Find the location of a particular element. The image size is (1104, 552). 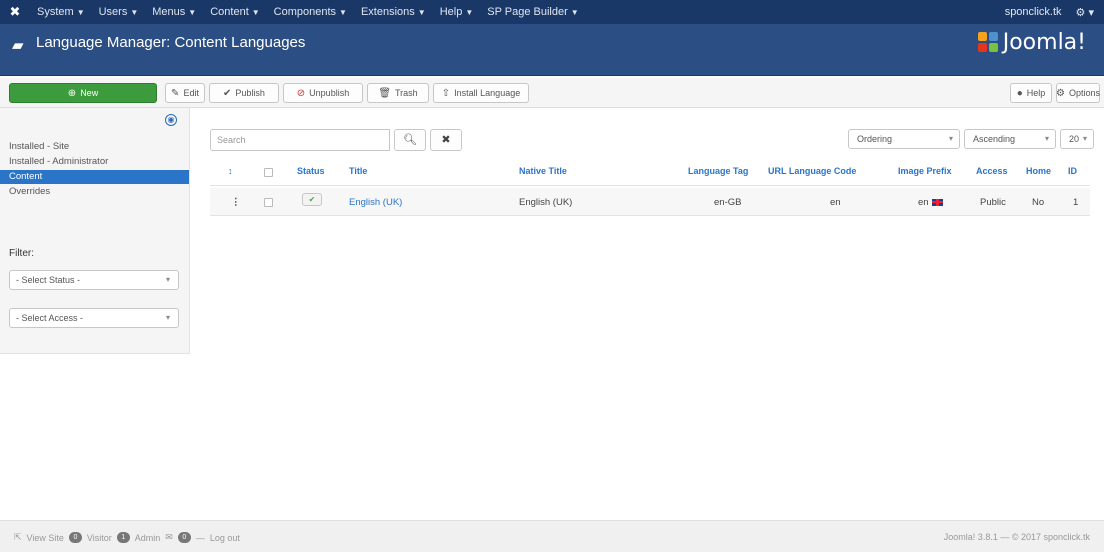

trash-button: 🗑 Trash is located at coordinates (398, 93).